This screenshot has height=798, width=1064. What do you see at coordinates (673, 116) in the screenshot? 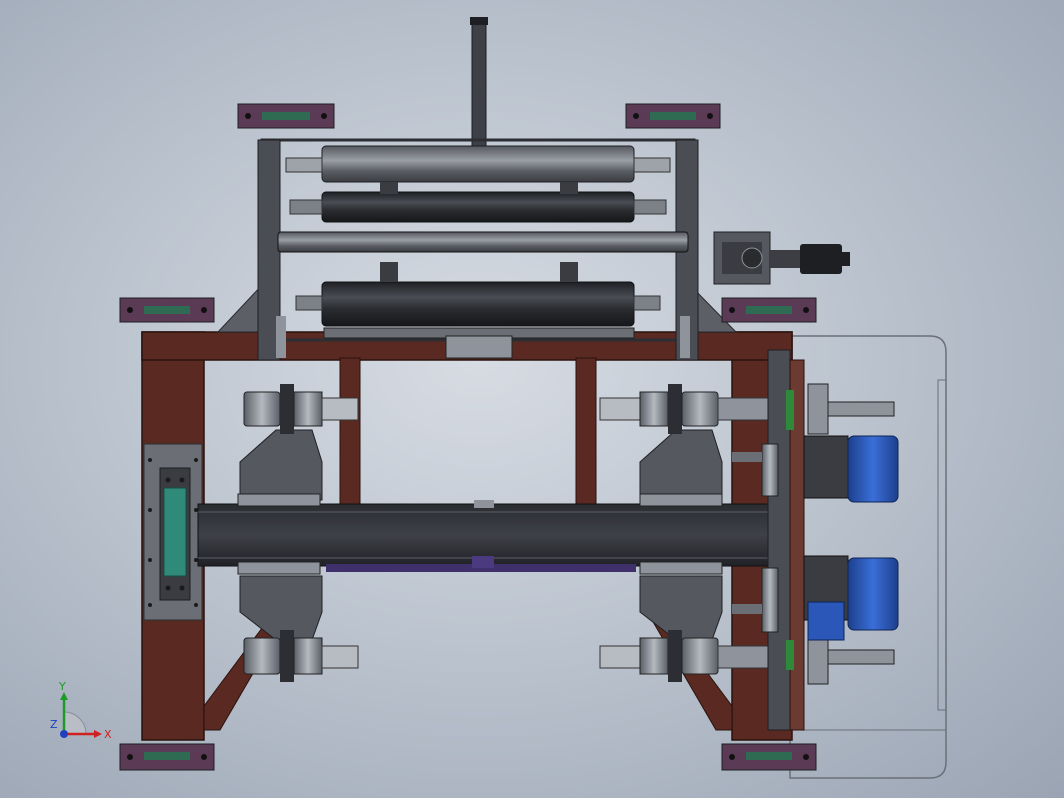
I see `foot-top-right` at bounding box center [673, 116].